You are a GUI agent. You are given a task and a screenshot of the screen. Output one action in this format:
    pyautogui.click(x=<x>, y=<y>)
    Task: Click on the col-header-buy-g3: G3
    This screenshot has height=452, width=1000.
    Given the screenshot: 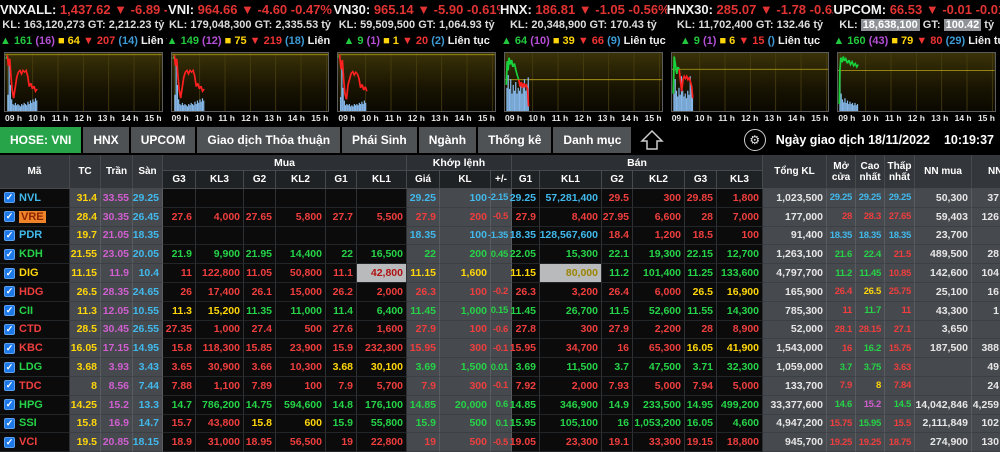 What is the action you would take?
    pyautogui.click(x=179, y=180)
    